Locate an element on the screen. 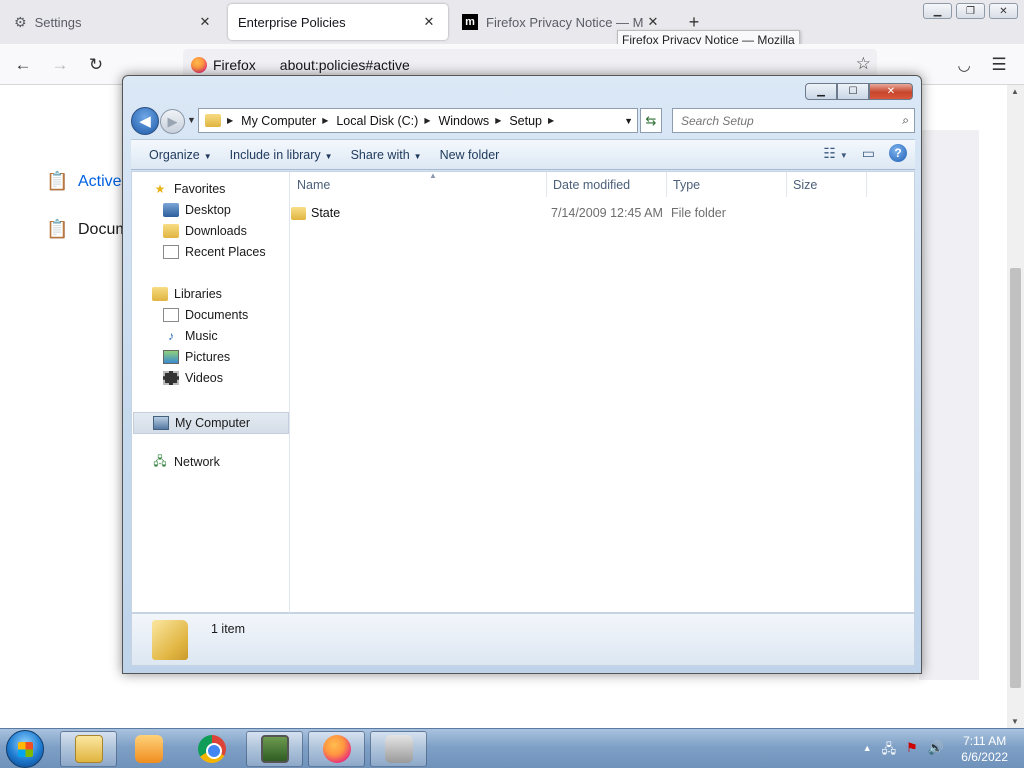 This screenshot has width=1024, height=768. menu-icon: ☰ is located at coordinates (999, 65).